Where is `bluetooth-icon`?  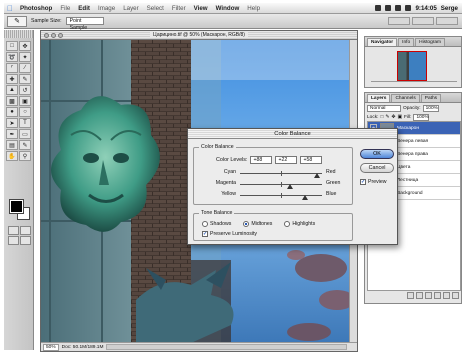 bluetooth-icon is located at coordinates (378, 8).